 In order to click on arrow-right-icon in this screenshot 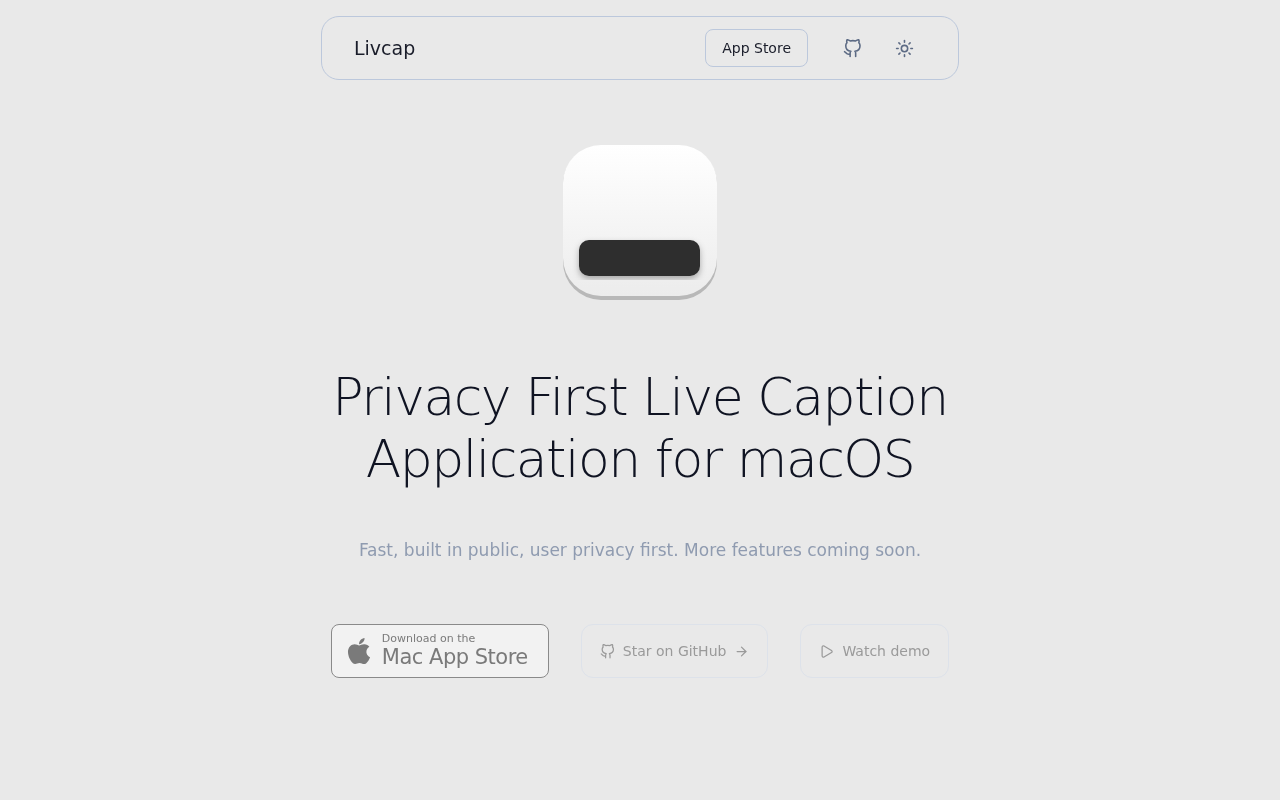, I will do `click(742, 651)`.